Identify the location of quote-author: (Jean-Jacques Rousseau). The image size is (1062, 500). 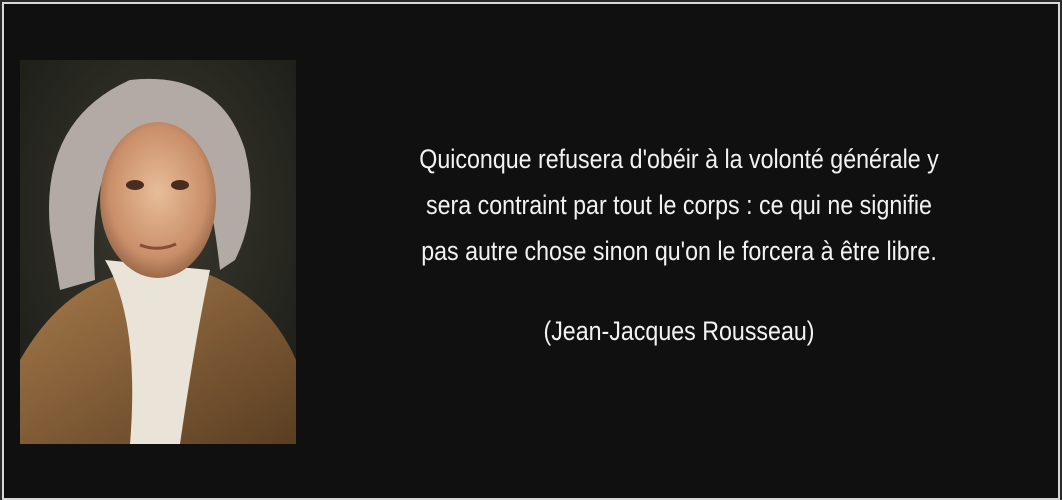
(679, 331).